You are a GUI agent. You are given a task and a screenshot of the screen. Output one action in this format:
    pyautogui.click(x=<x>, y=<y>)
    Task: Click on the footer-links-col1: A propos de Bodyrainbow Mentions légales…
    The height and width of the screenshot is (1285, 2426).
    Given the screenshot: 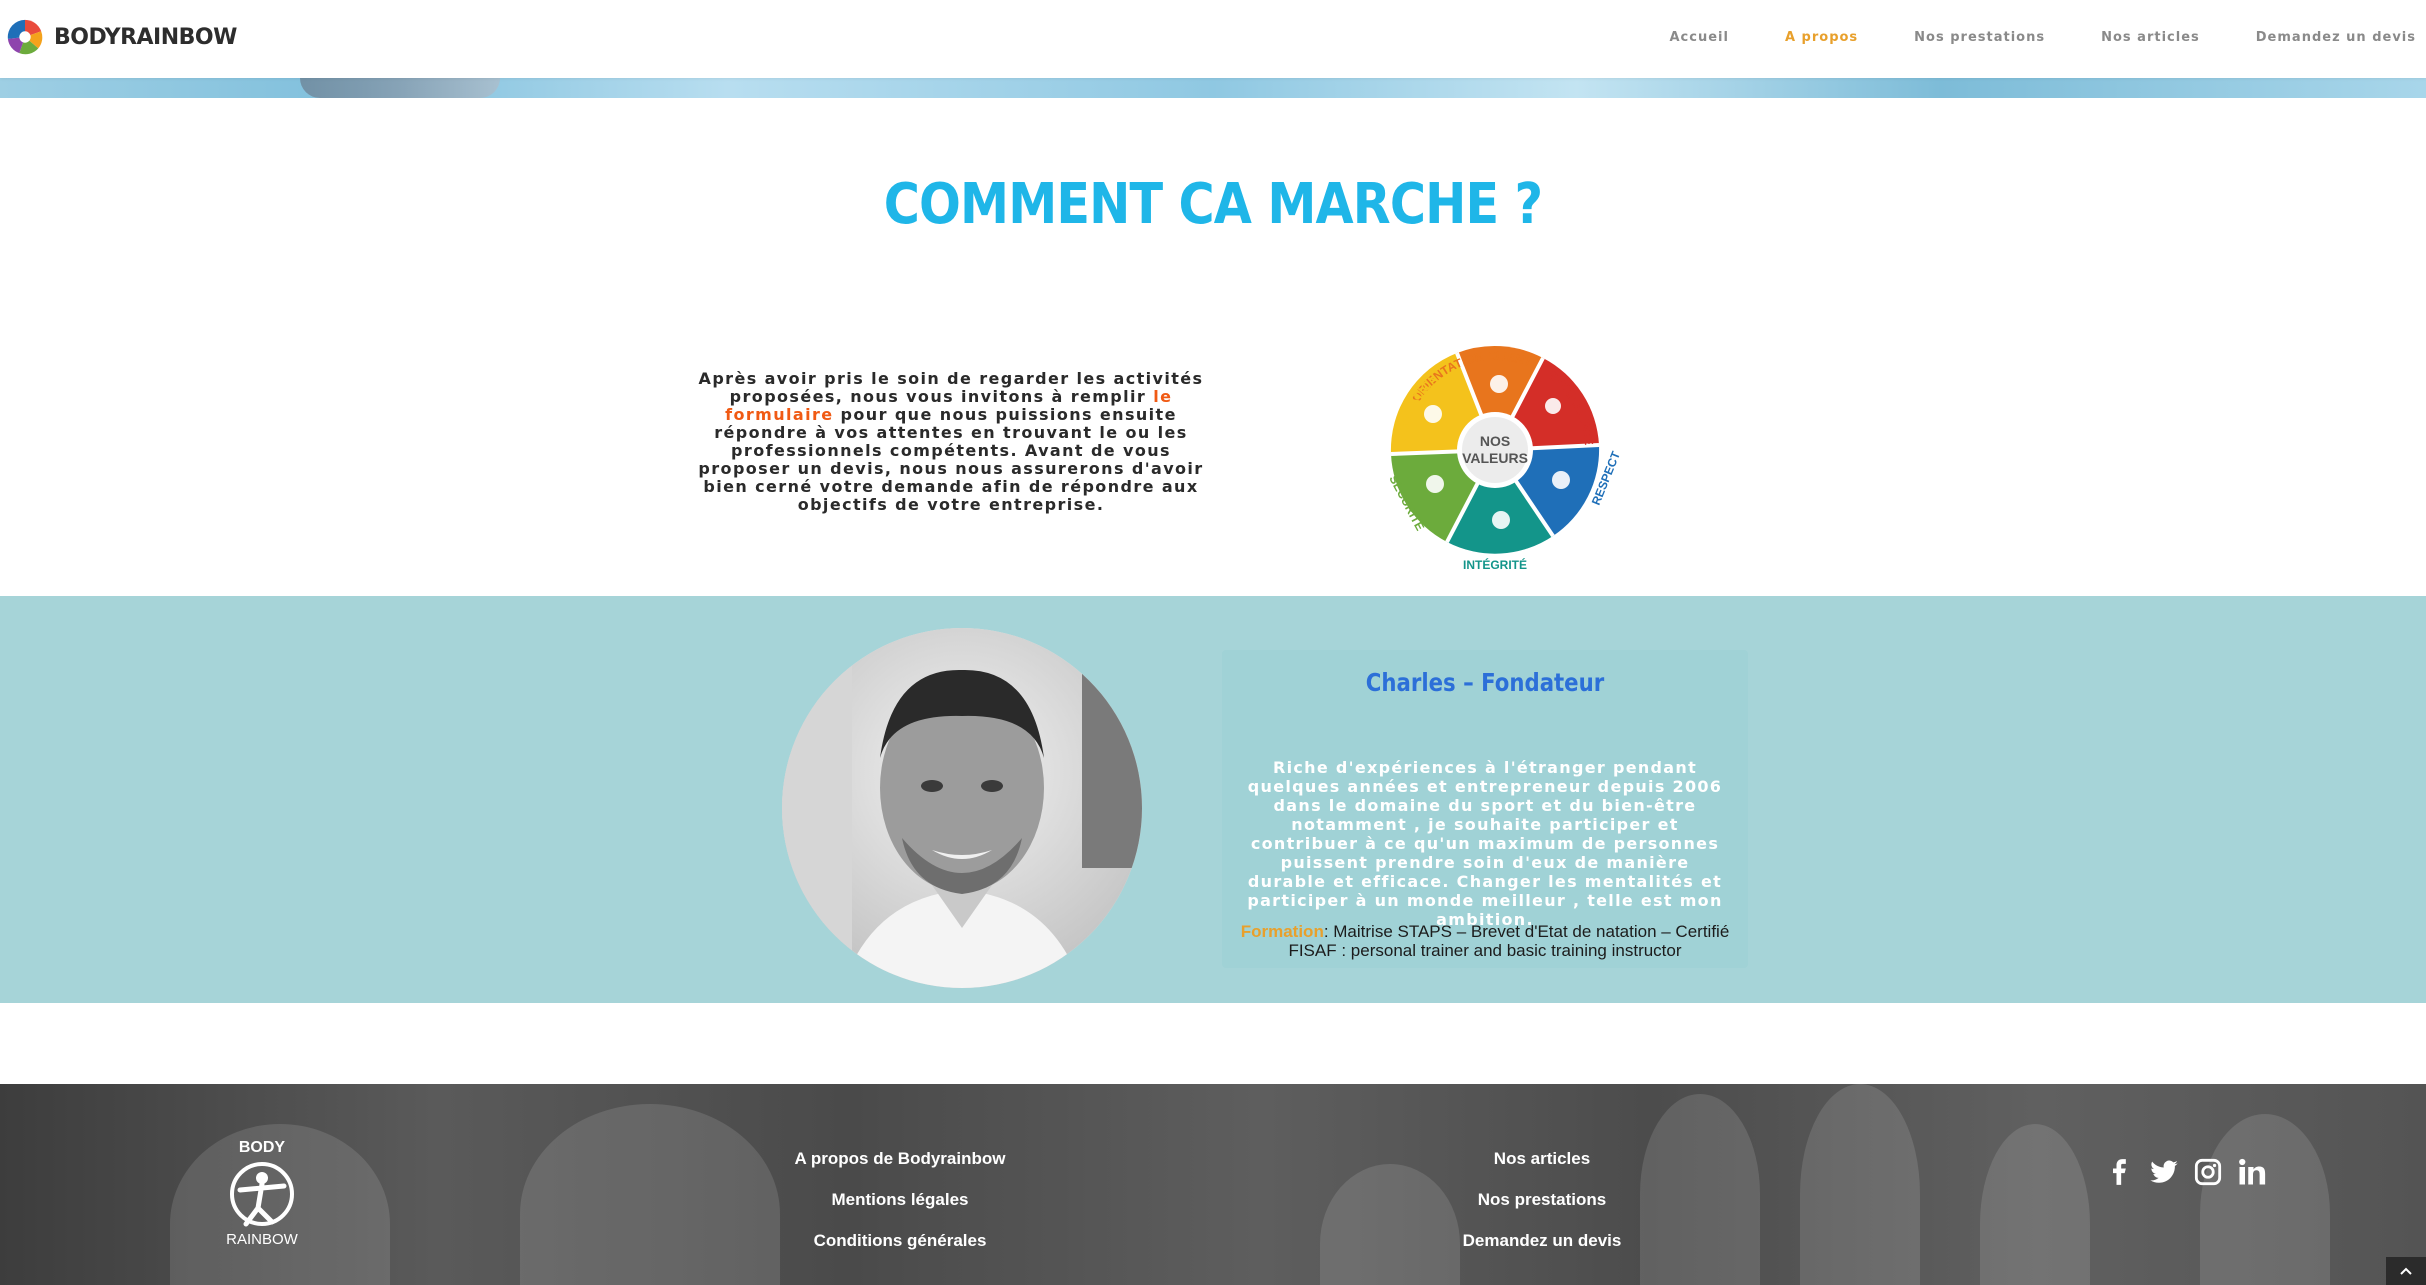 What is the action you would take?
    pyautogui.click(x=900, y=1201)
    